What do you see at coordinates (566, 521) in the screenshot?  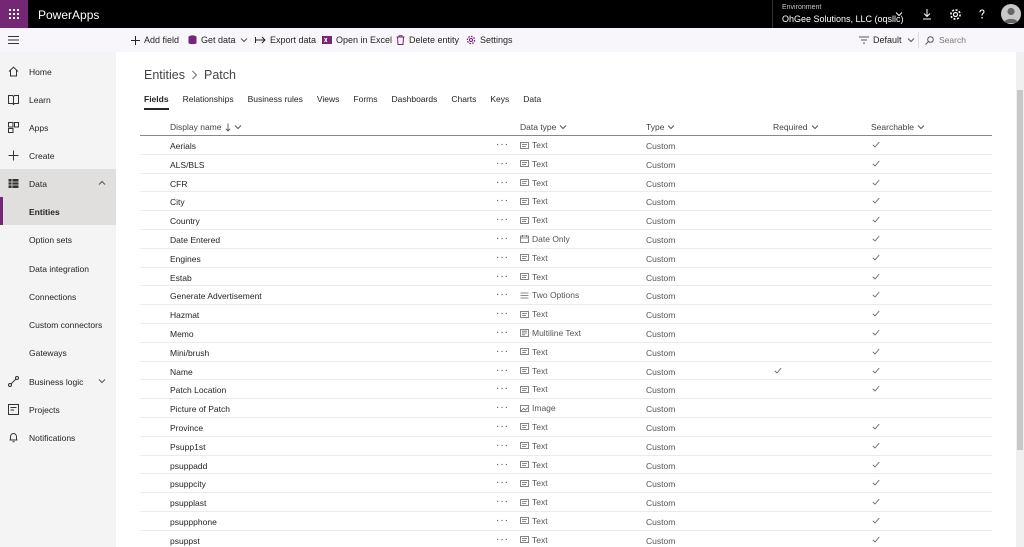 I see `table-row: psuppphone ··· Text Custom` at bounding box center [566, 521].